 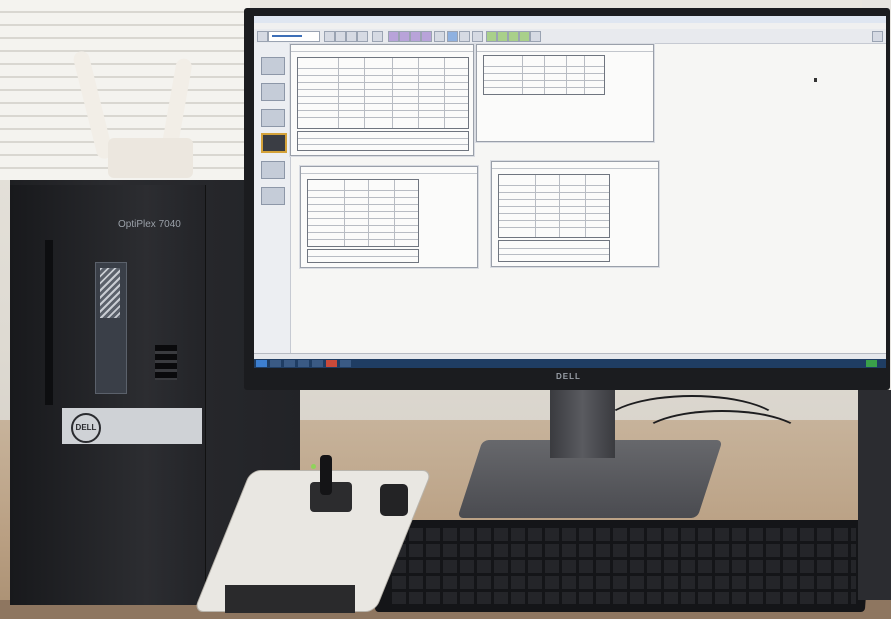 I want to click on side-object, so click(x=874, y=495).